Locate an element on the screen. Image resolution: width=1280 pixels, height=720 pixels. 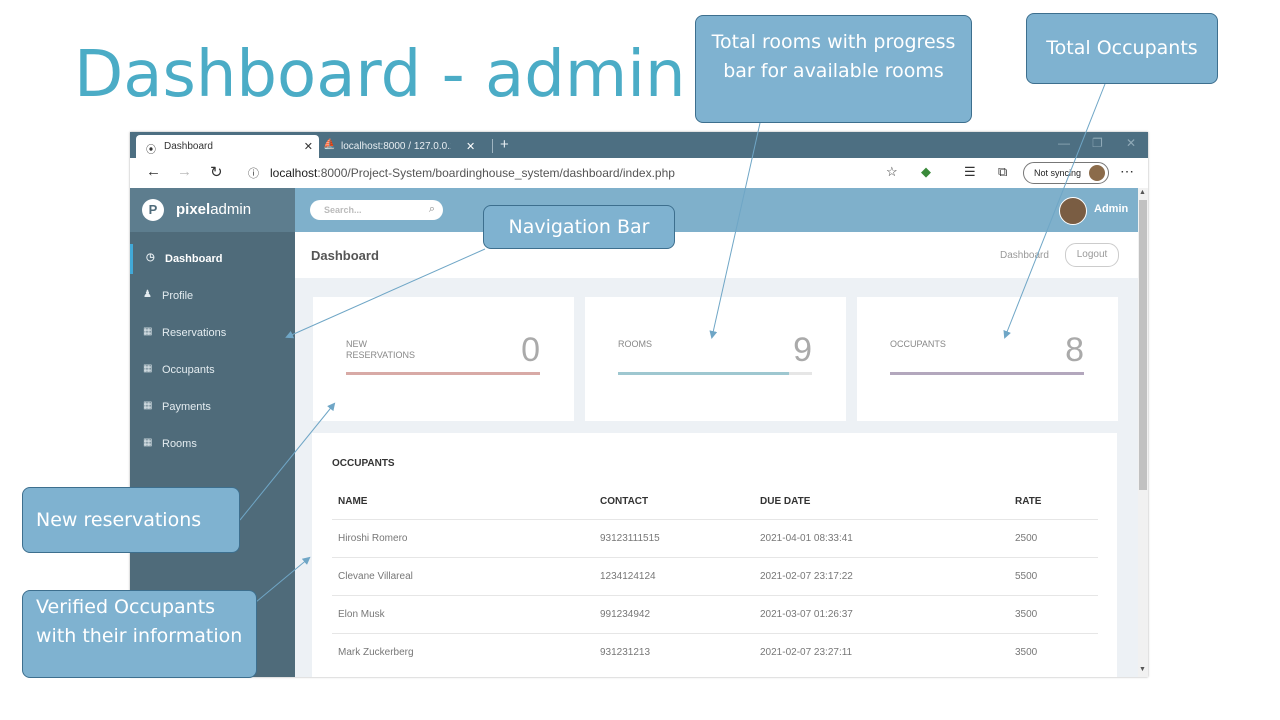
callout-navigation-bar: Navigation Bar is located at coordinates (579, 227).